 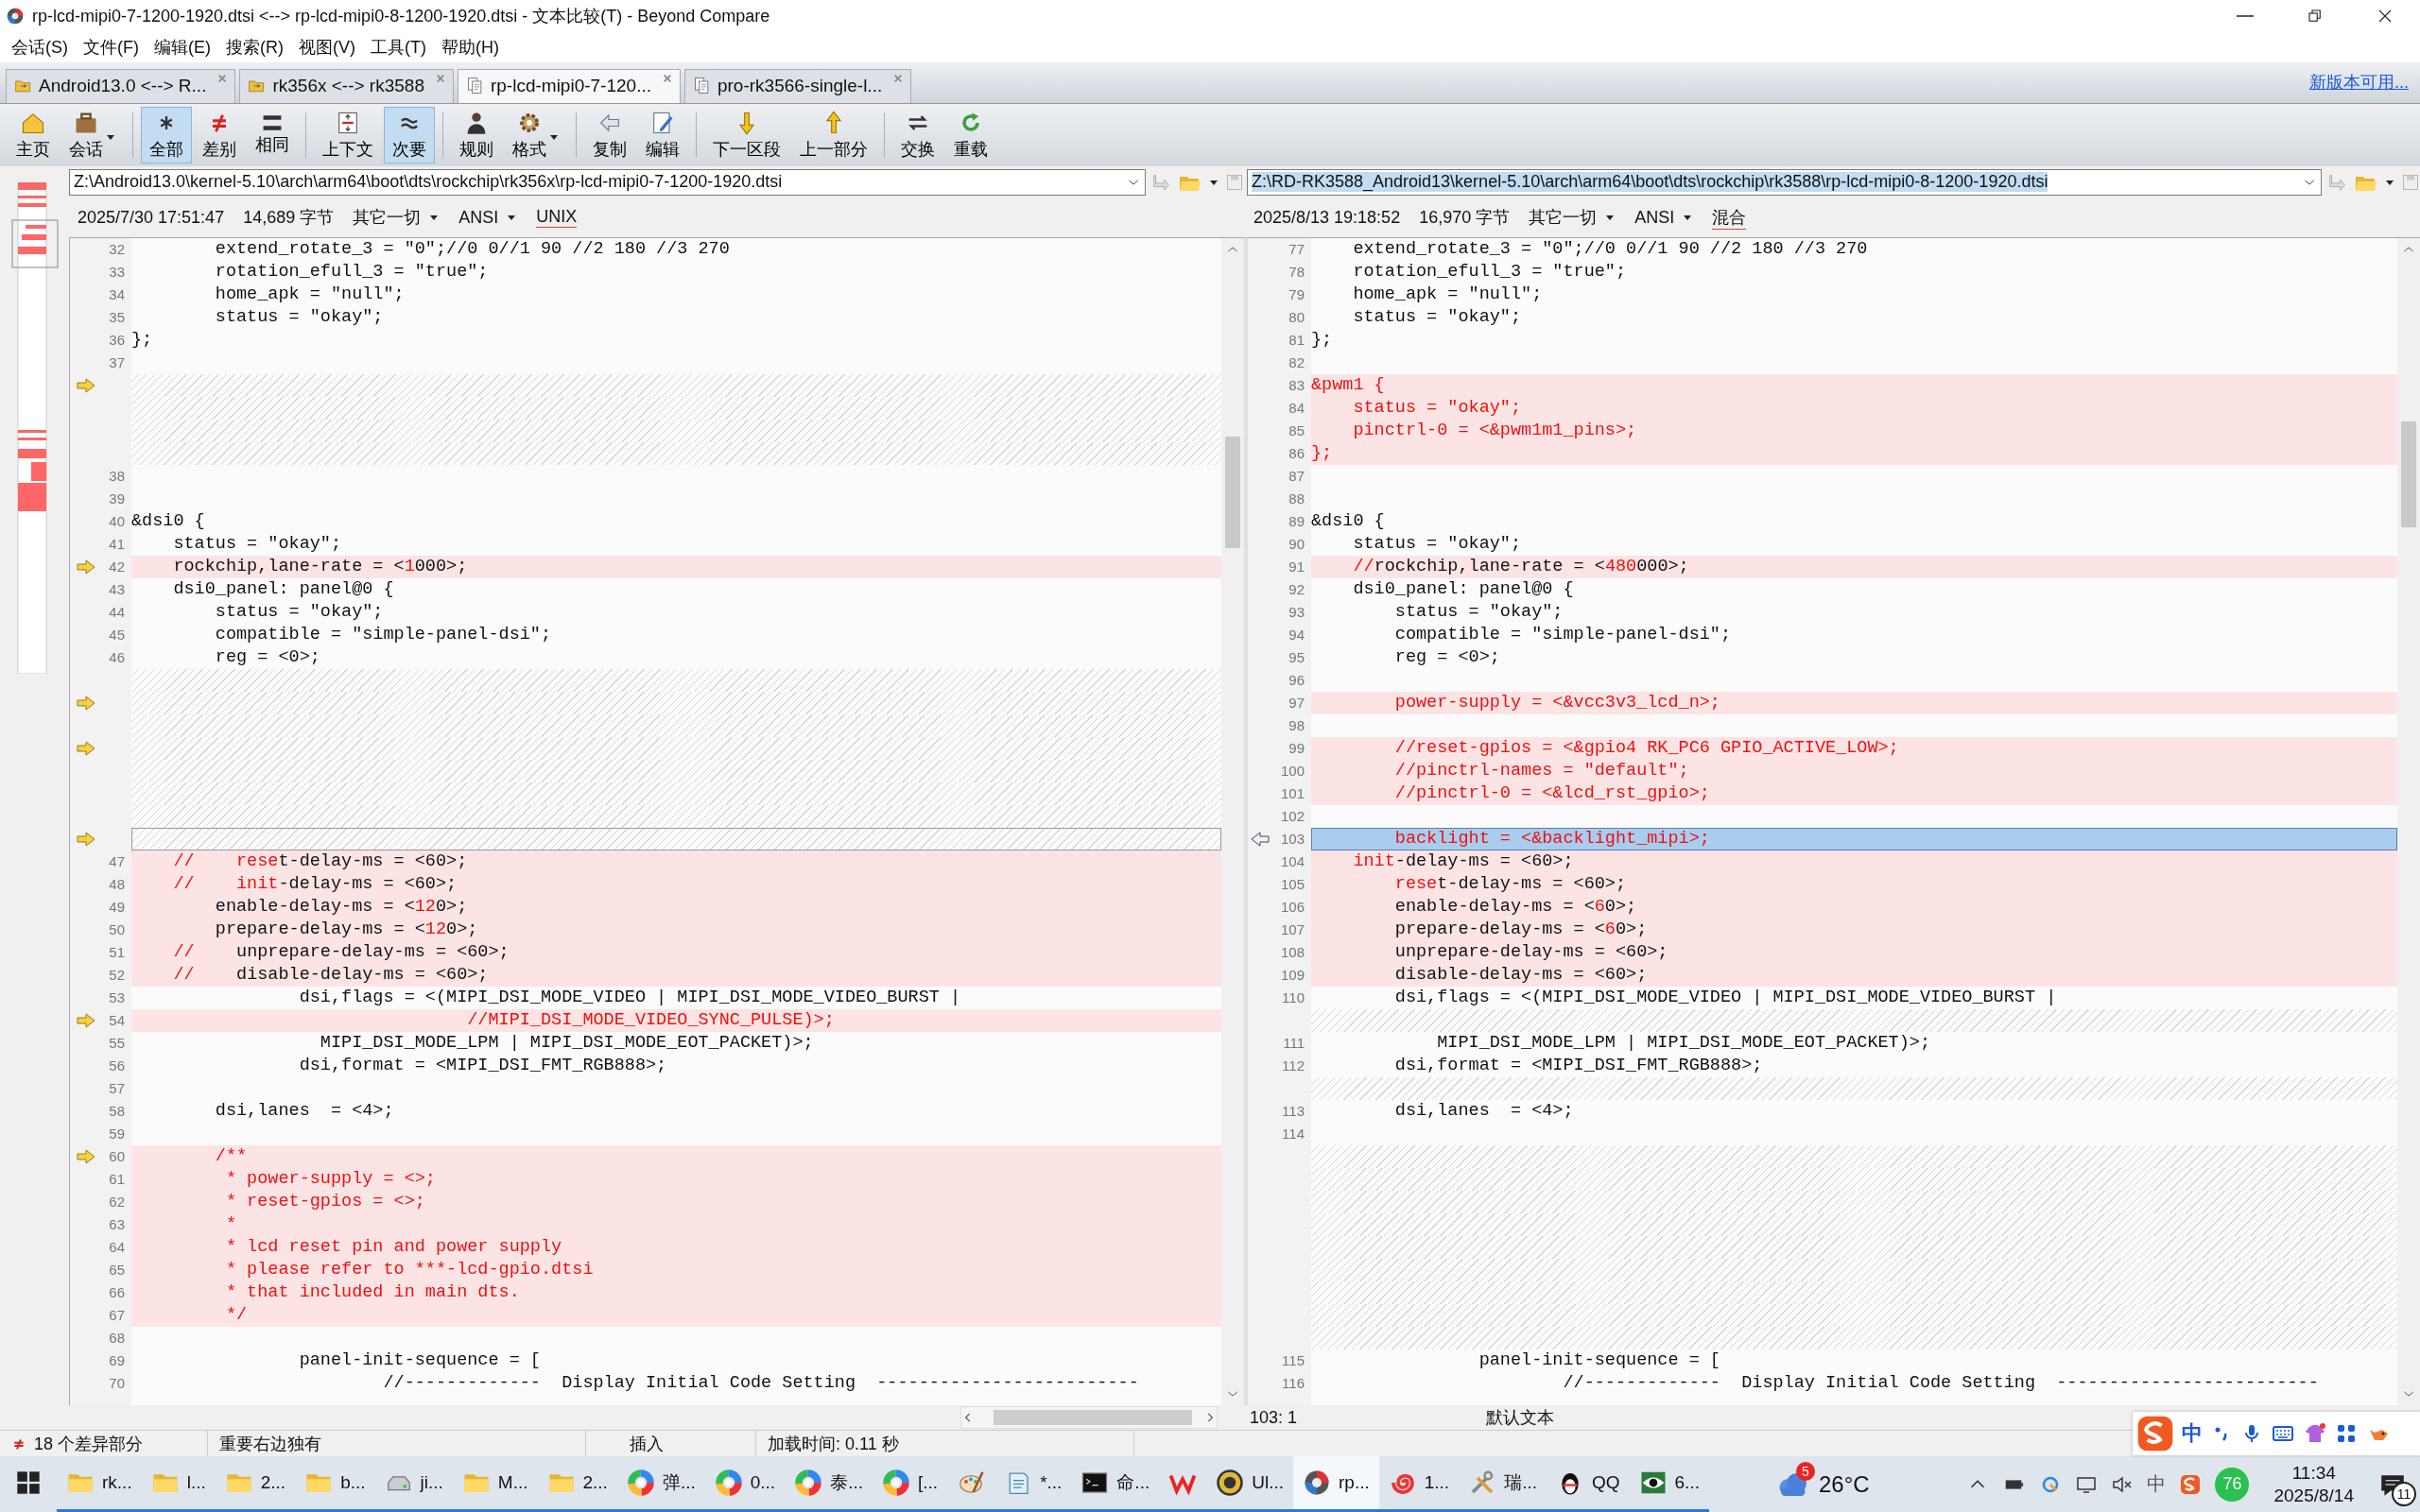 I want to click on taskbar-item: QQ, so click(x=1588, y=1484).